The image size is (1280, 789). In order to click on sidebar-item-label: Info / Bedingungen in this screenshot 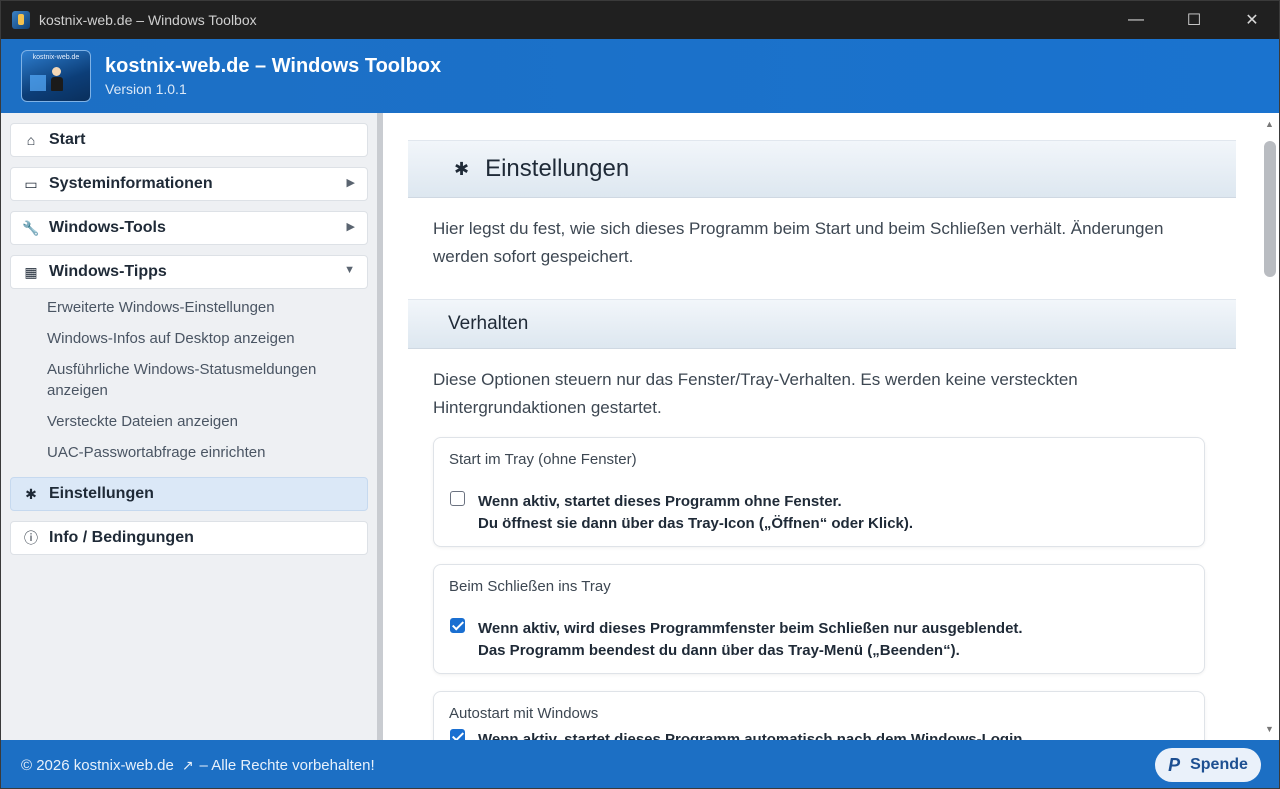, I will do `click(121, 537)`.